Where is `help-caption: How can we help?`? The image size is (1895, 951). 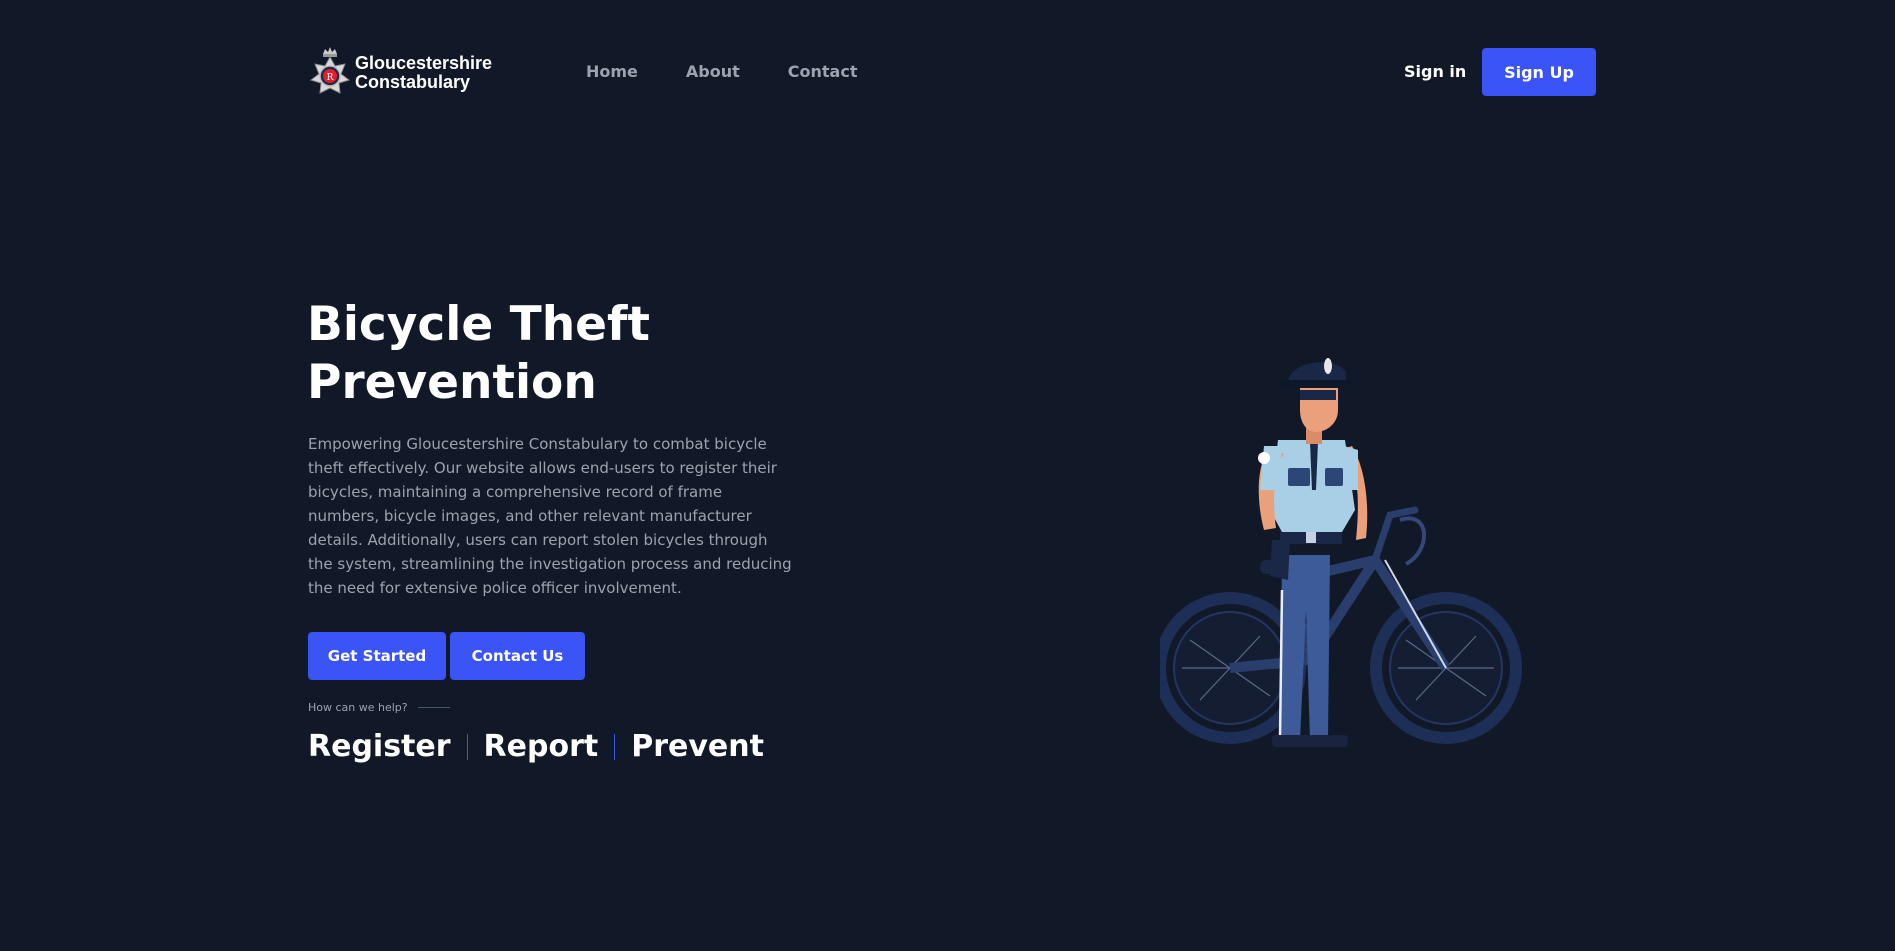 help-caption: How can we help? is located at coordinates (379, 707).